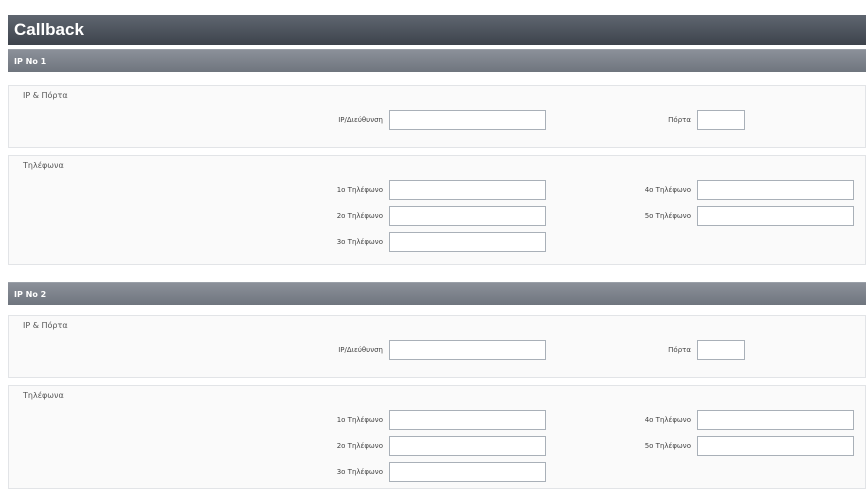 The height and width of the screenshot is (489, 867). Describe the element at coordinates (437, 30) in the screenshot. I see `page-title: Callback` at that location.